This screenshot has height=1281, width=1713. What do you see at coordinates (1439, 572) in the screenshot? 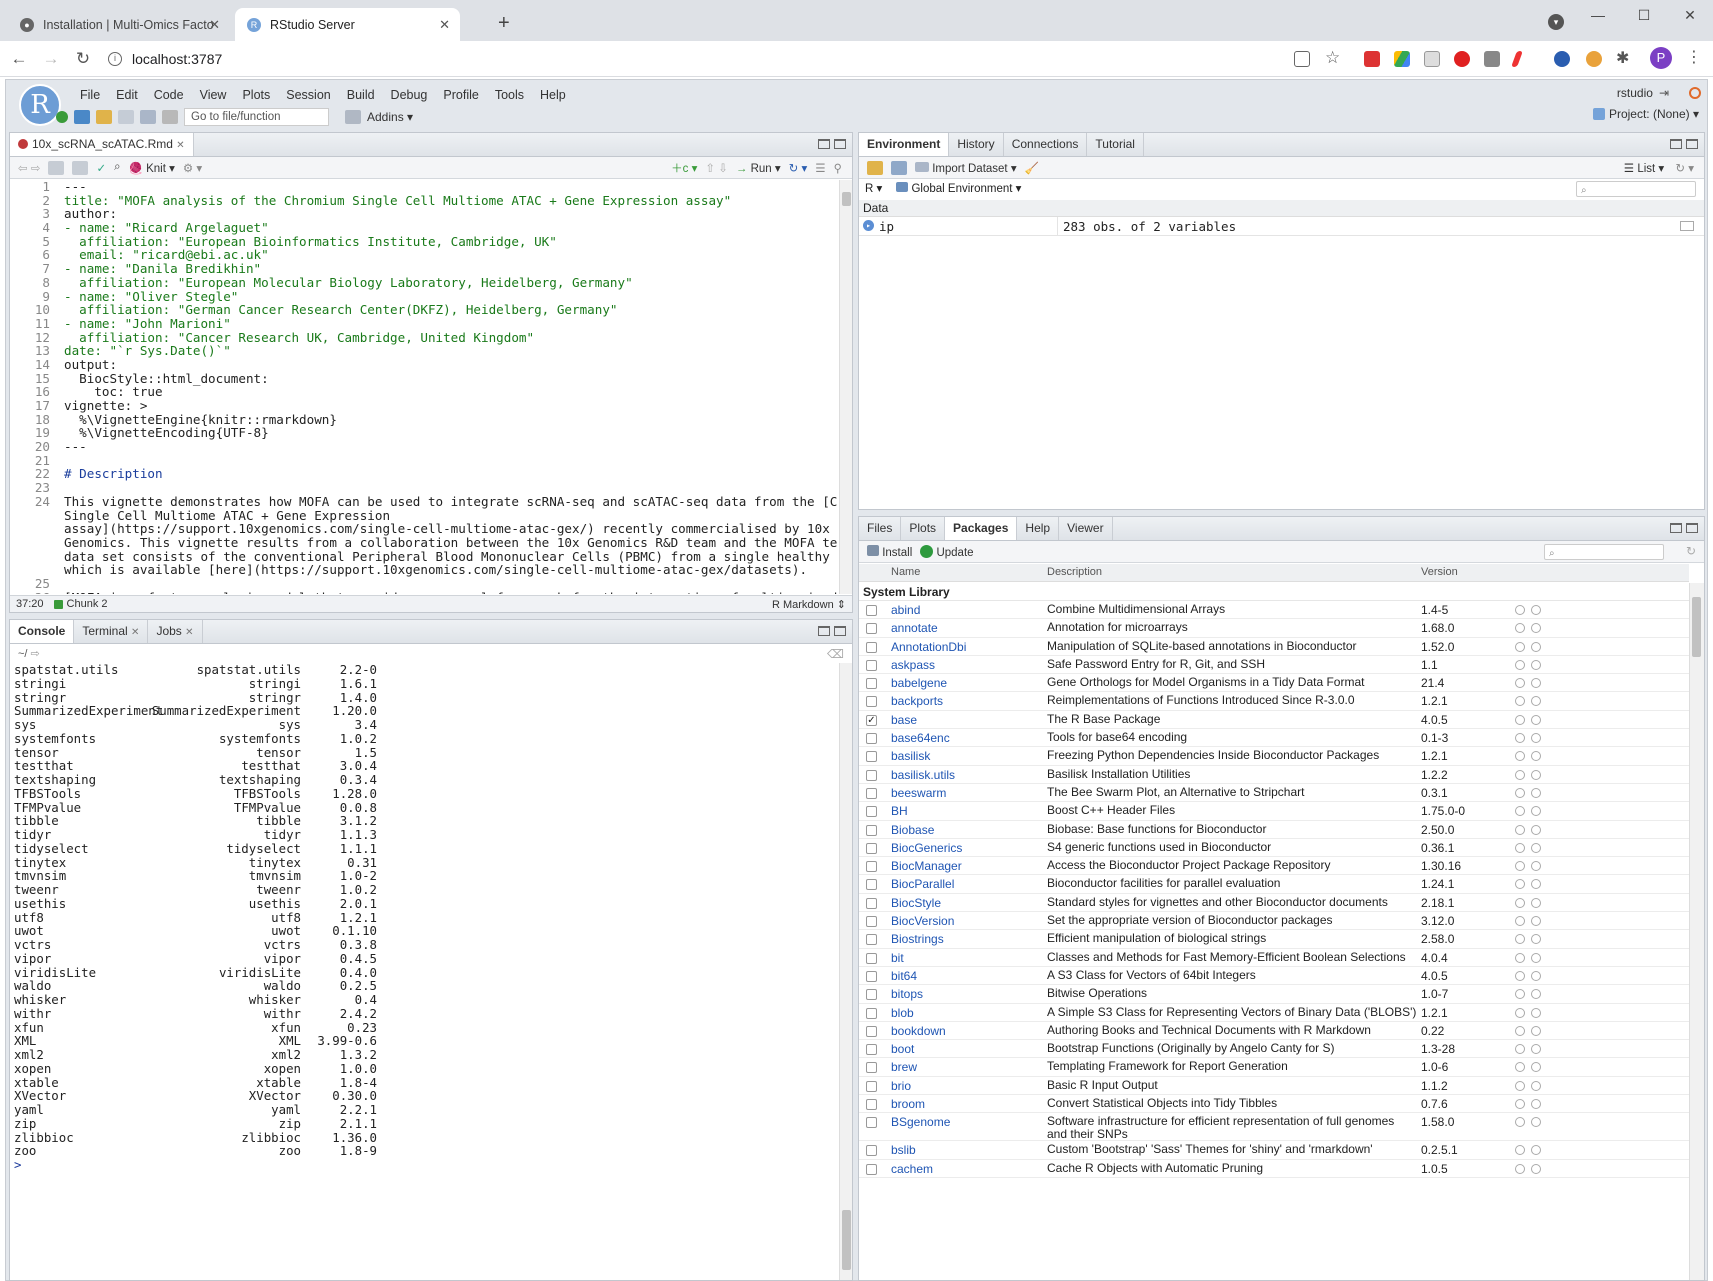
I see `col-version: Version` at bounding box center [1439, 572].